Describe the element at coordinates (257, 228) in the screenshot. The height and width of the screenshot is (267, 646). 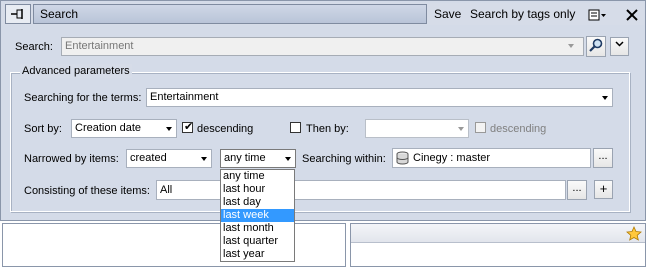
I see `time-option-last-month: last month` at that location.